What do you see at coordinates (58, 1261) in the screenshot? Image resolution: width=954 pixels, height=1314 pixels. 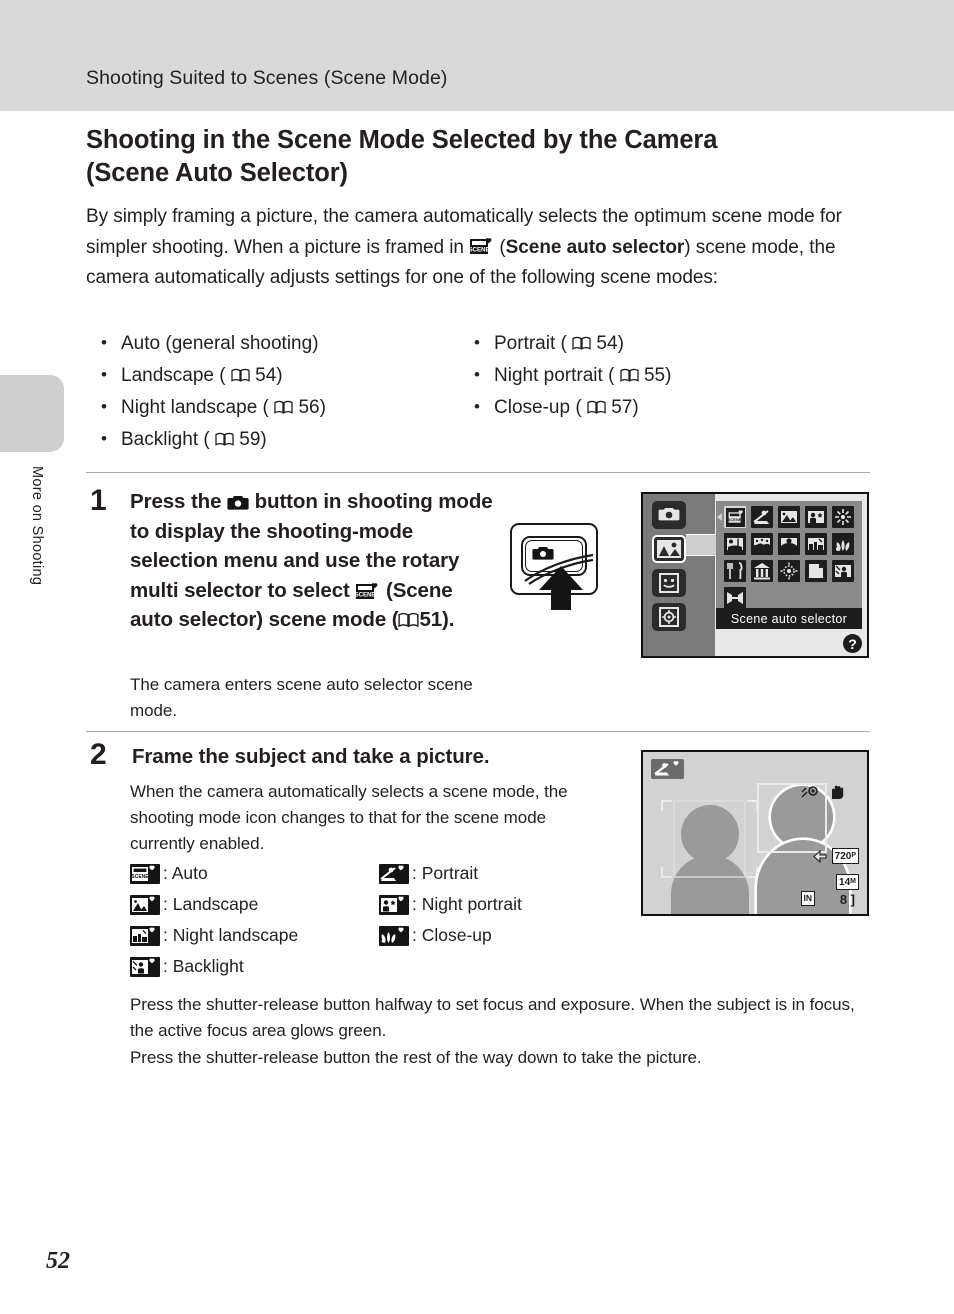 I see `page-number: 52` at bounding box center [58, 1261].